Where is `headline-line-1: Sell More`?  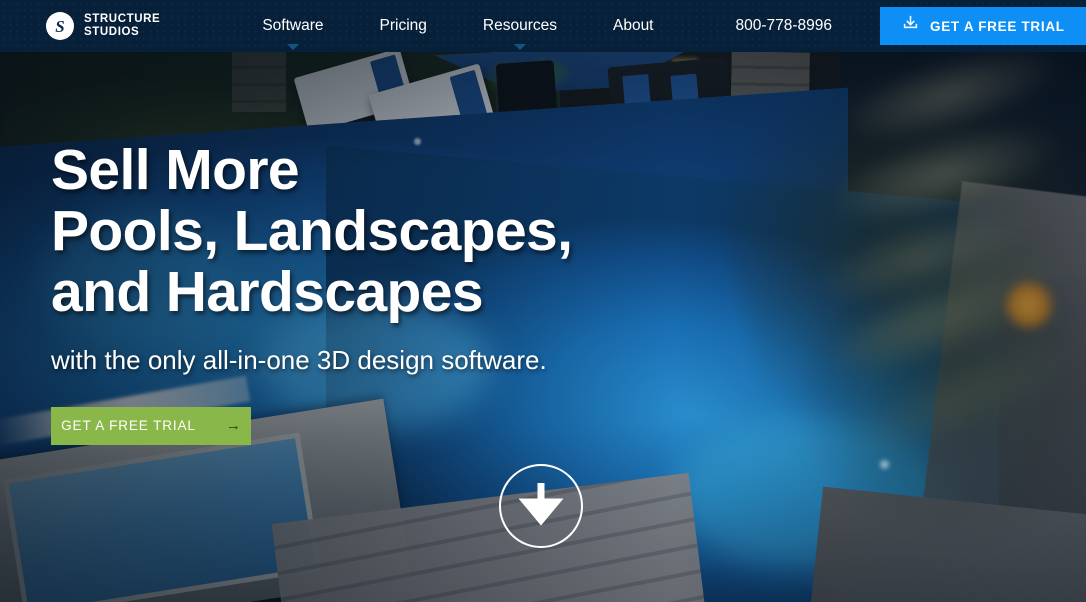
headline-line-1: Sell More is located at coordinates (175, 170).